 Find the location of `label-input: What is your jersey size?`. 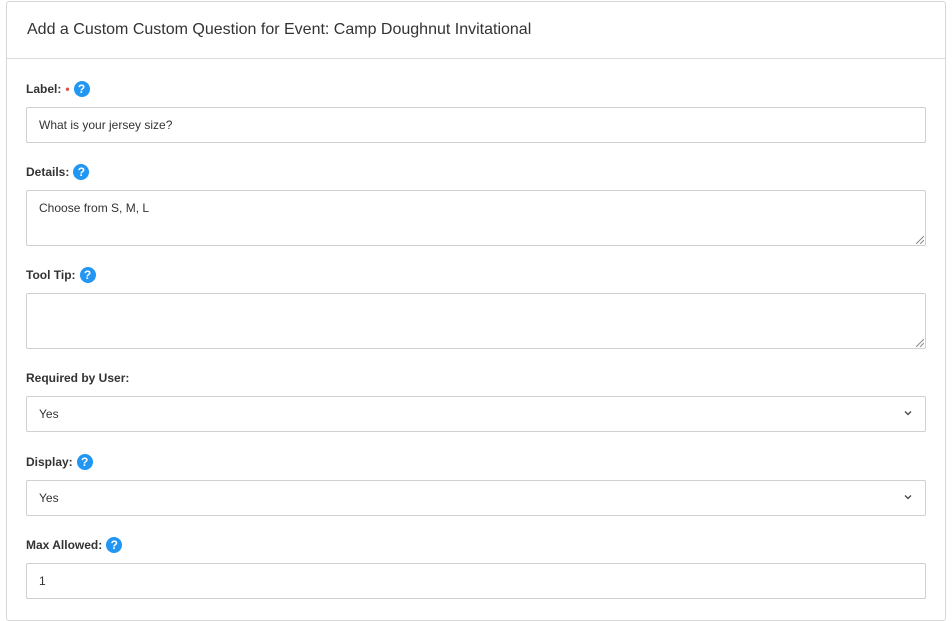

label-input: What is your jersey size? is located at coordinates (476, 125).